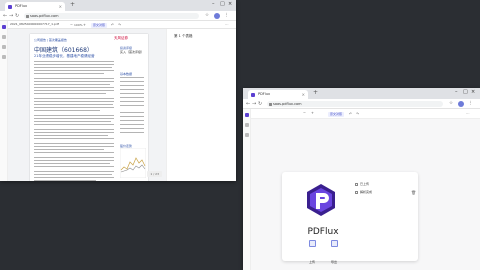 The width and height of the screenshot is (480, 270). What do you see at coordinates (264, 94) in the screenshot?
I see `tab-label-2: PDFlux` at bounding box center [264, 94].